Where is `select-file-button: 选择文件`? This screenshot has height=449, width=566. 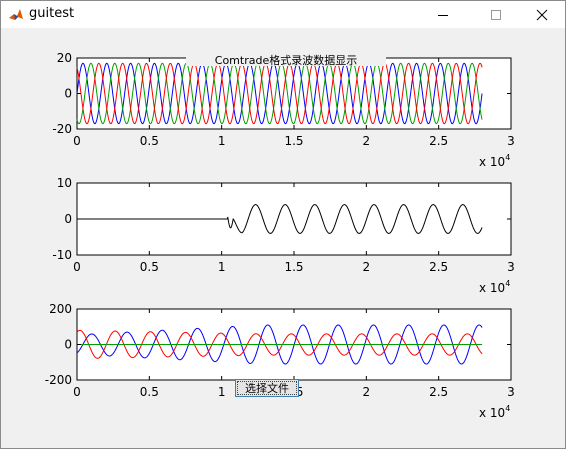
select-file-button: 选择文件 is located at coordinates (267, 388).